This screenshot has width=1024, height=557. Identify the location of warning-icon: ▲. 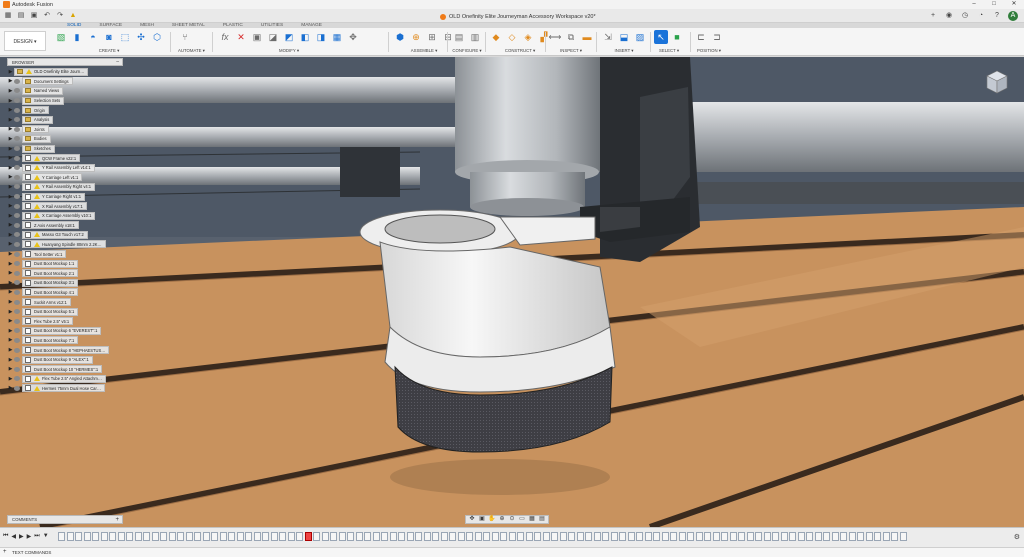
(73, 16).